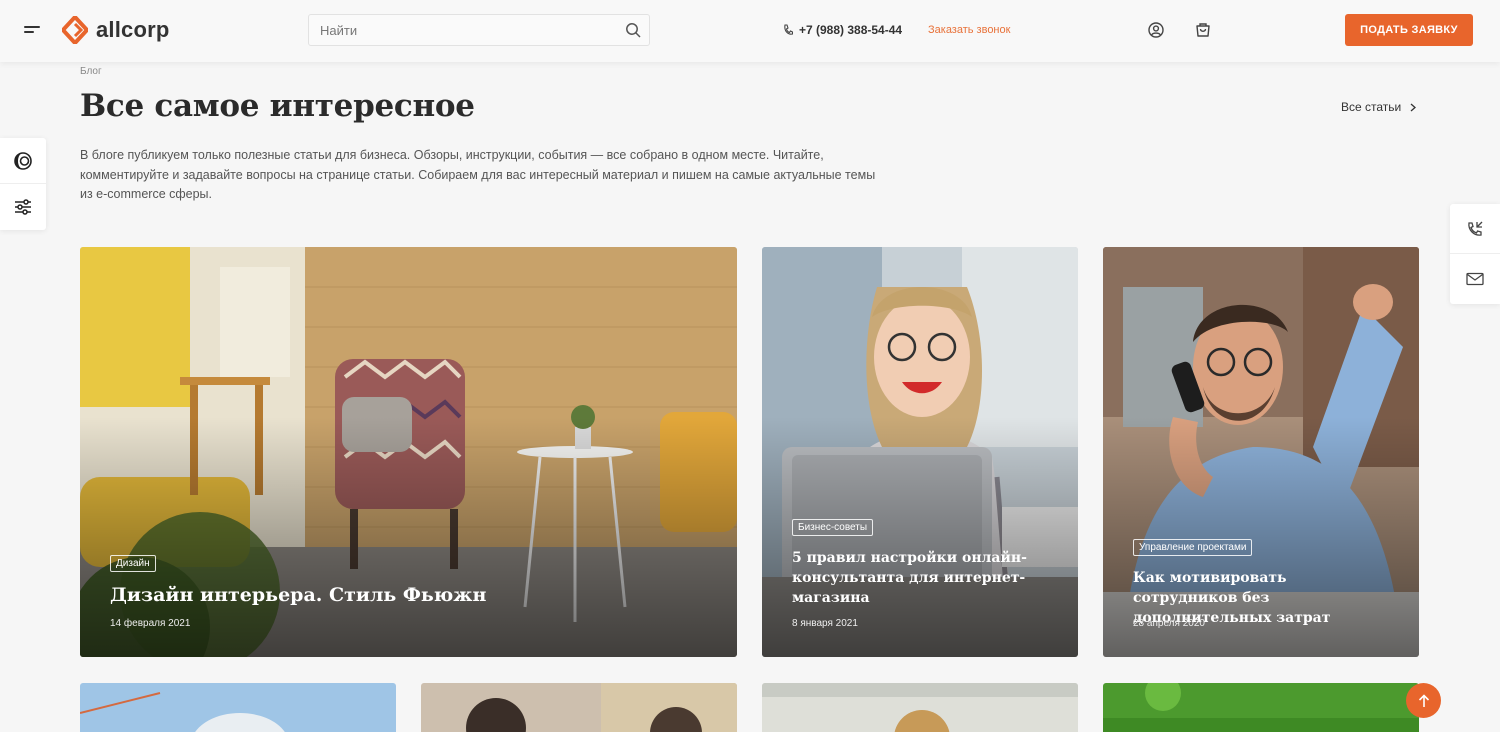  I want to click on mail-icon, so click(1475, 279).